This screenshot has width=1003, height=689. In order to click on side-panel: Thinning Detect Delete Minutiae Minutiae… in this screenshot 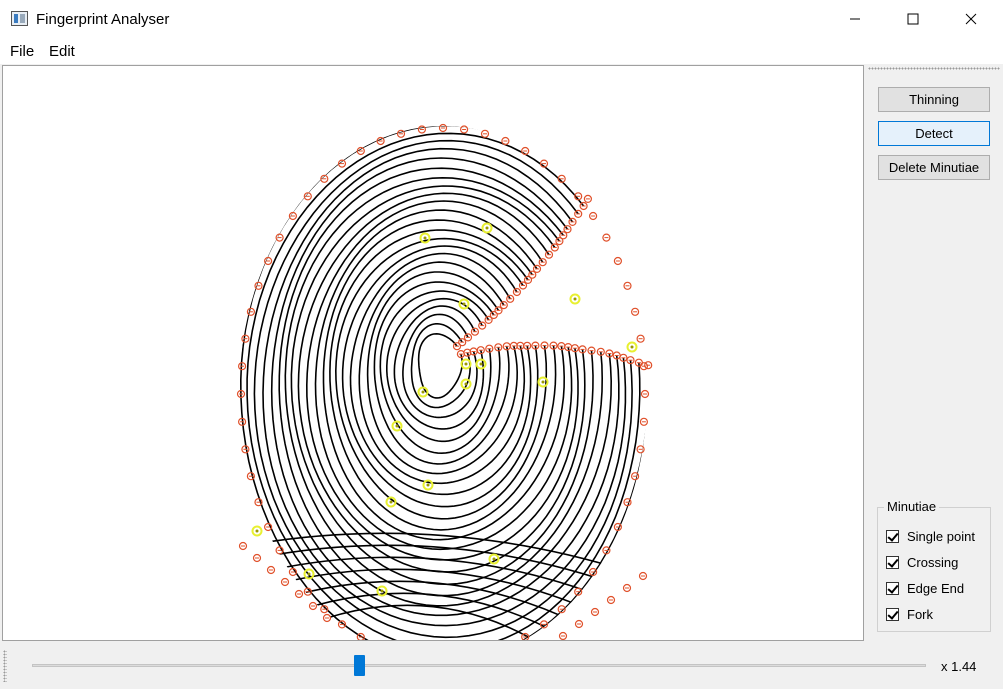, I will do `click(934, 353)`.